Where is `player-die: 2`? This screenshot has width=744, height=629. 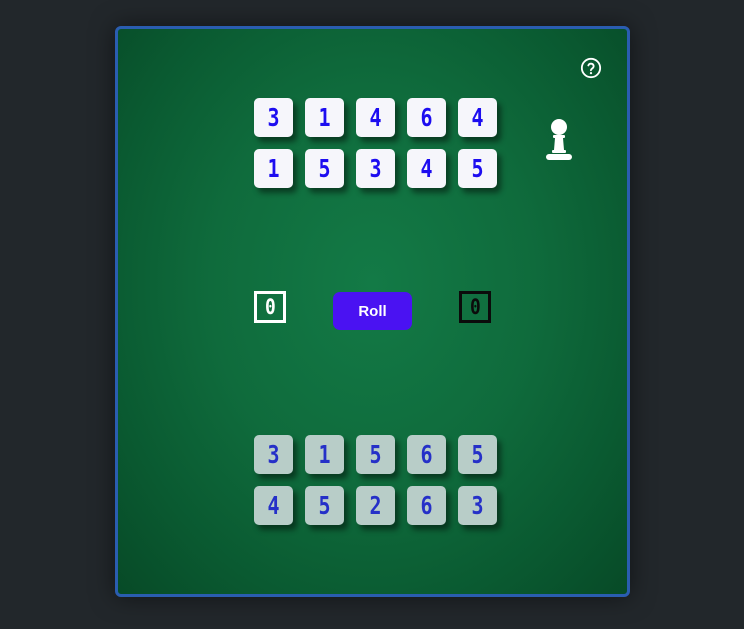
player-die: 2 is located at coordinates (375, 505).